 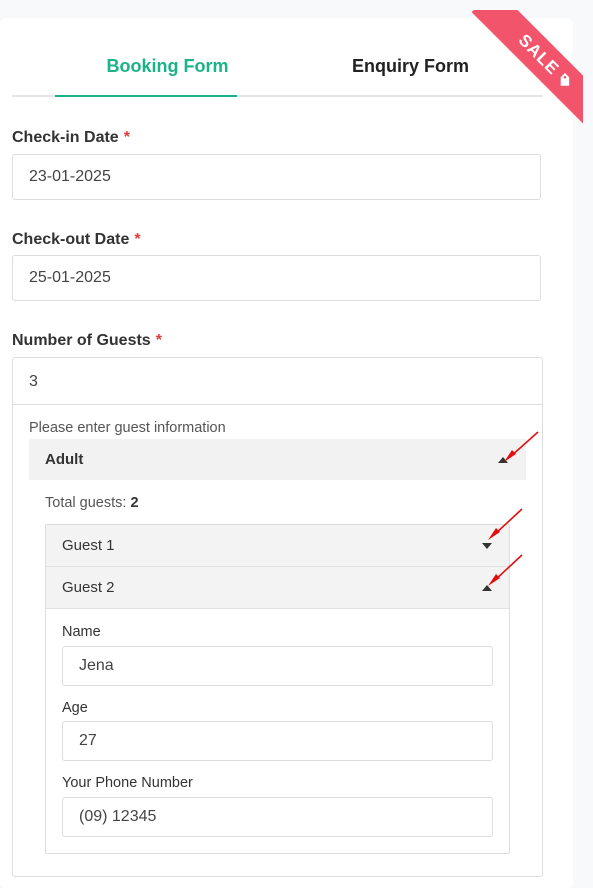 What do you see at coordinates (76, 239) in the screenshot?
I see `checkout-label: Check-out Date *` at bounding box center [76, 239].